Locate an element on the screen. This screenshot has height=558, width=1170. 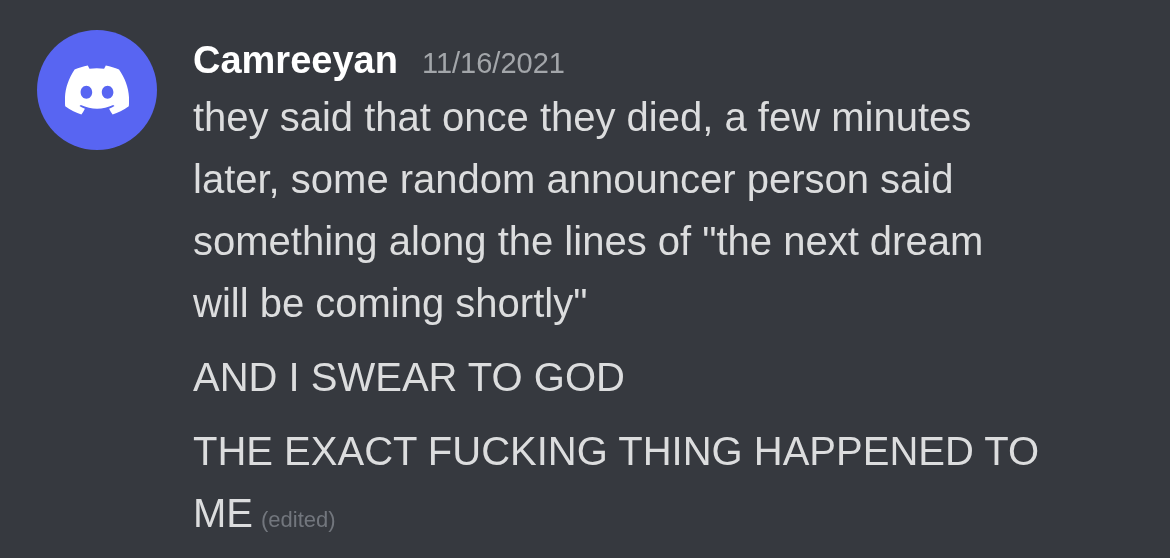
message-text: THE EXACT FUCKING THING HAPPENED TO ME (edited) is located at coordinates (617, 482).